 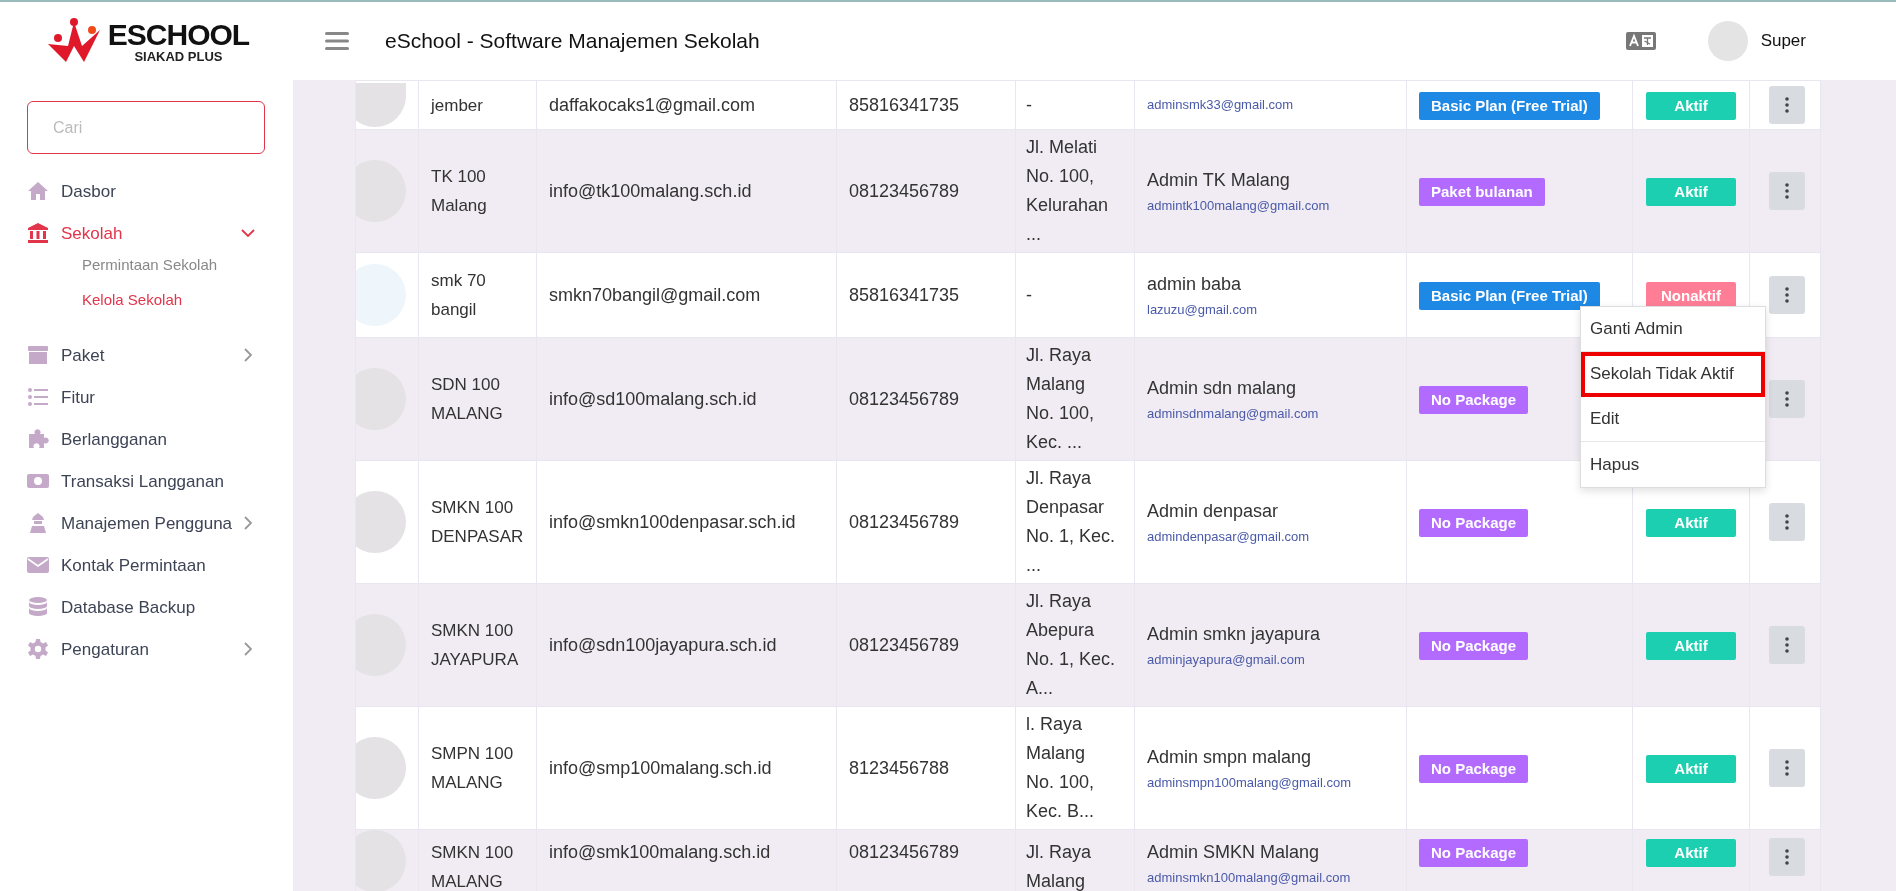 I want to click on mail-icon, so click(x=38, y=565).